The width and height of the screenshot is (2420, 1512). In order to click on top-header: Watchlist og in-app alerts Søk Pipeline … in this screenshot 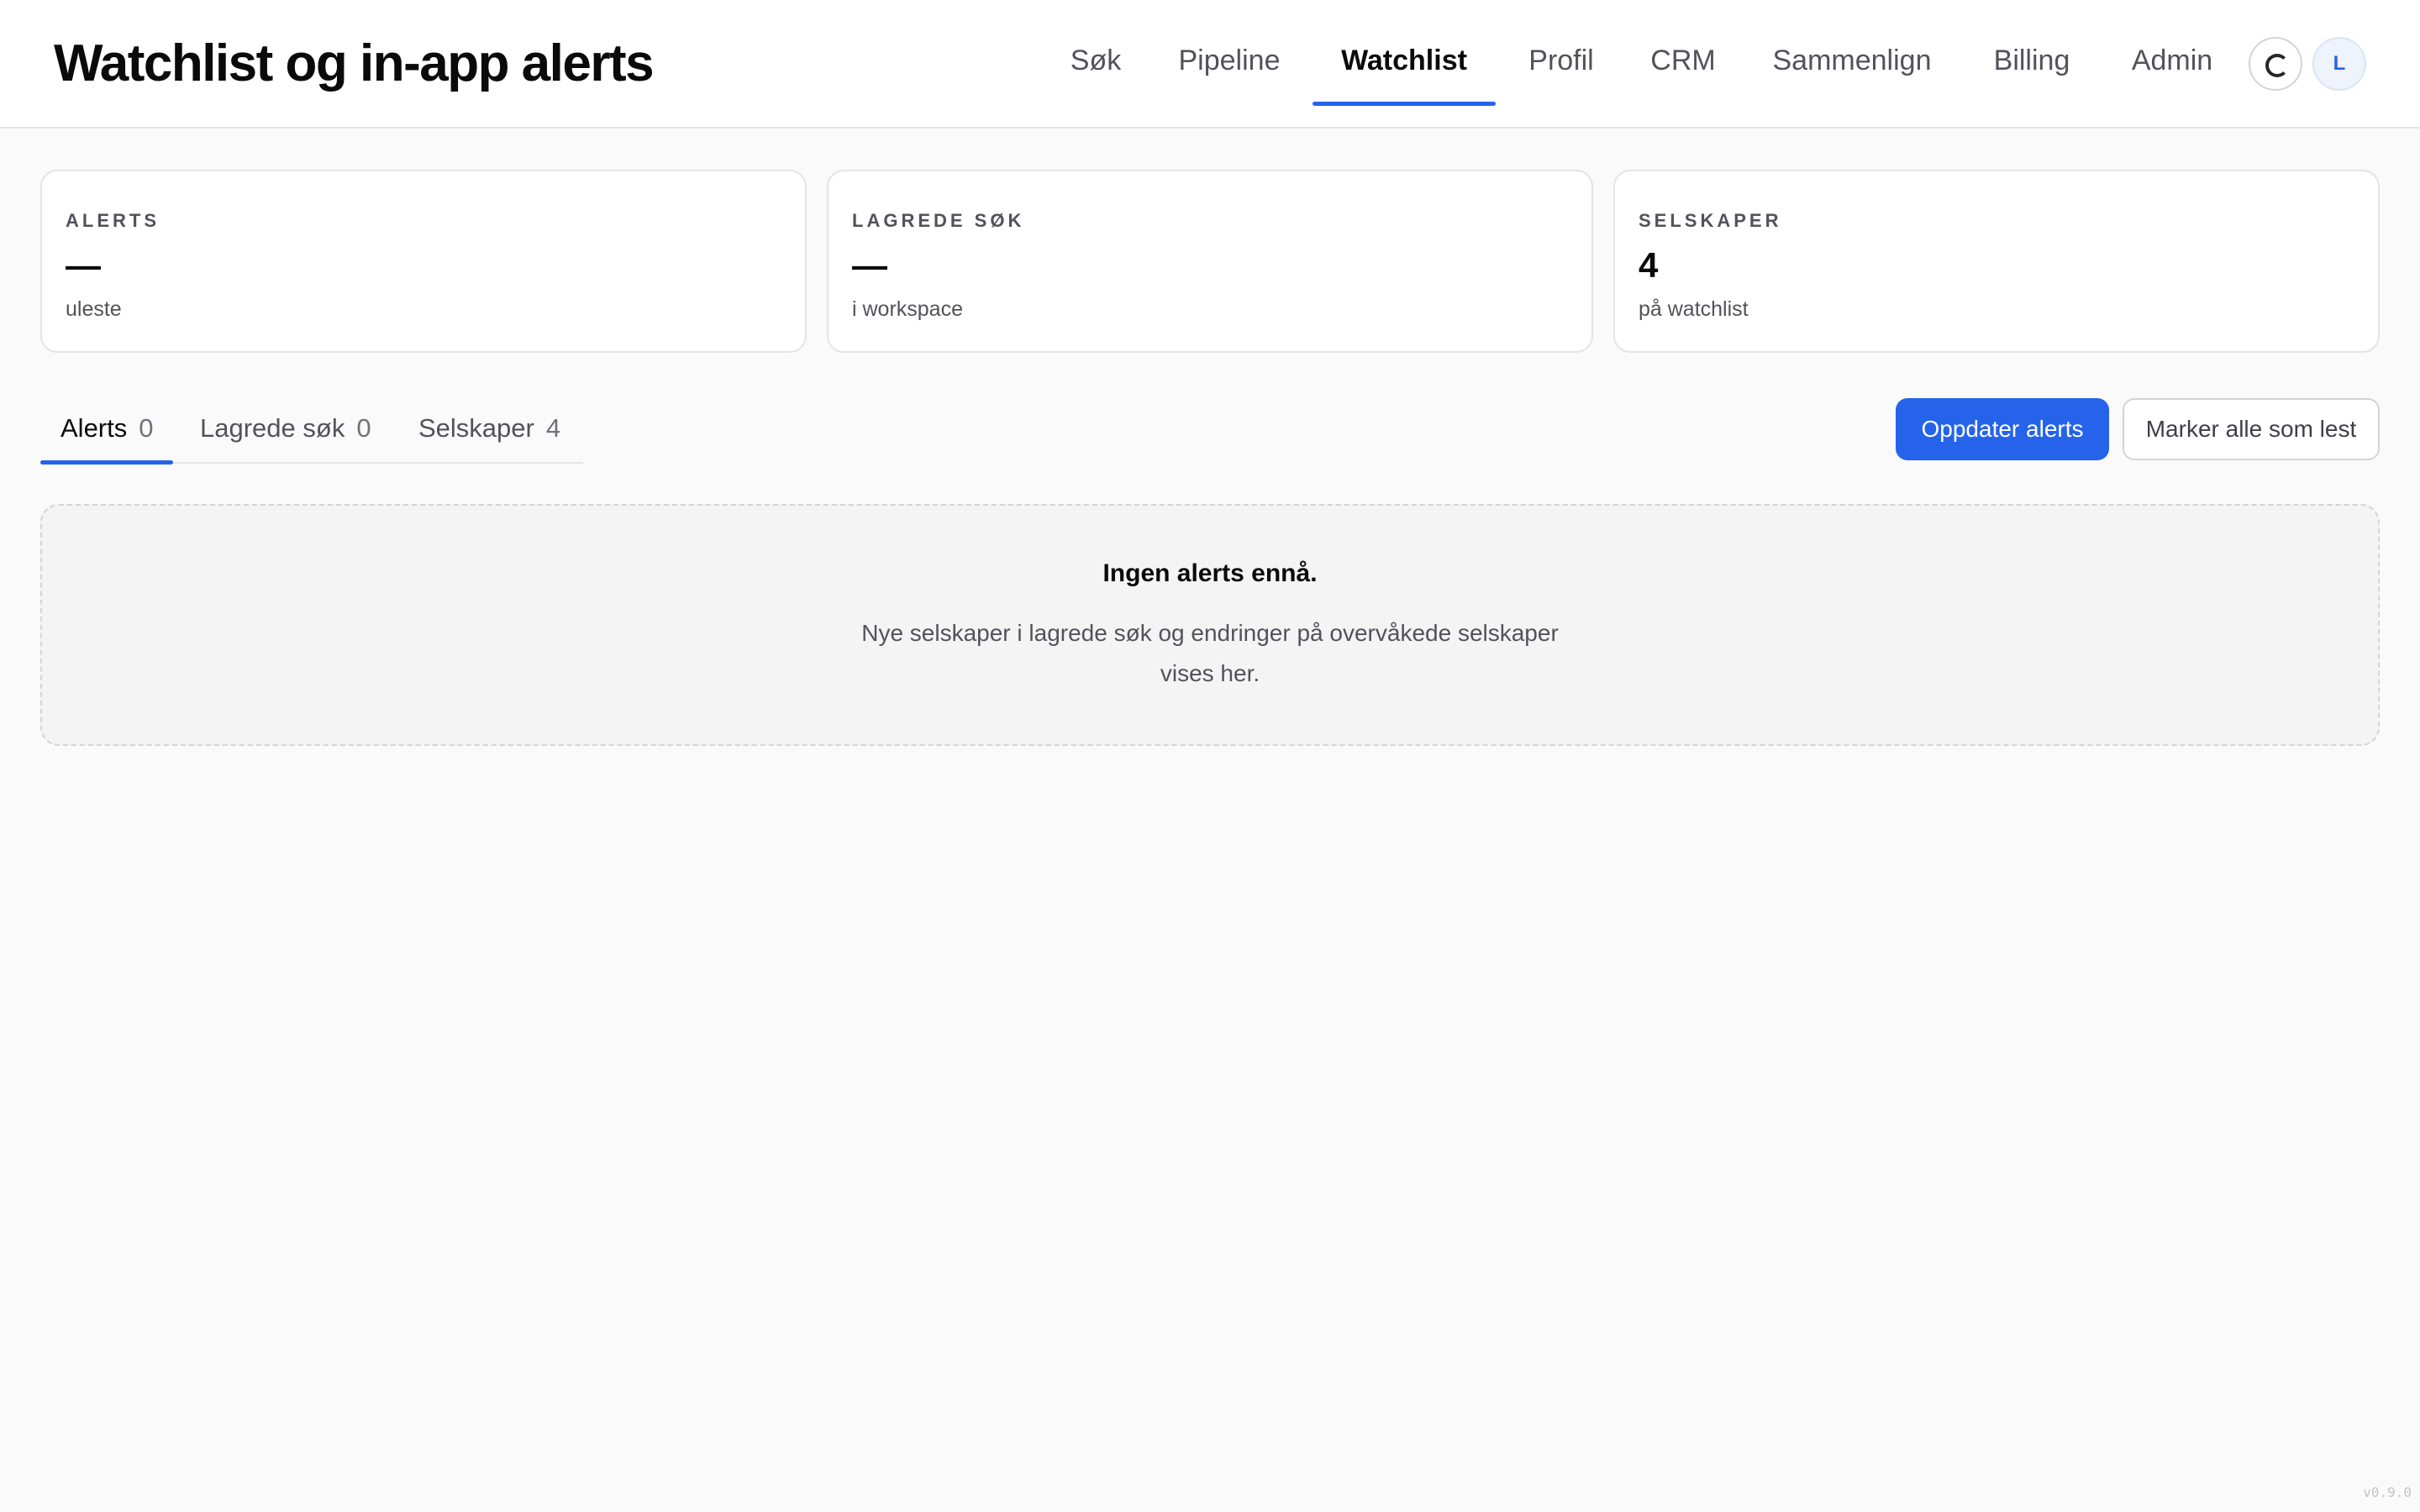, I will do `click(1210, 64)`.